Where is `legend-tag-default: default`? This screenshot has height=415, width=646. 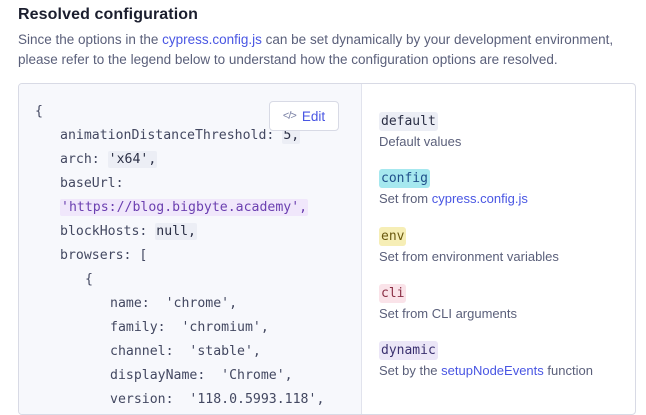 legend-tag-default: default is located at coordinates (408, 121).